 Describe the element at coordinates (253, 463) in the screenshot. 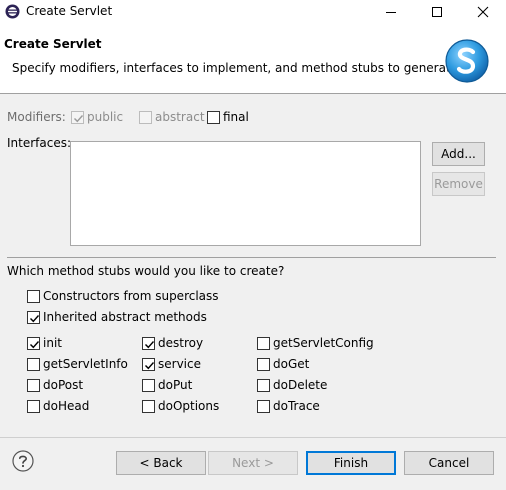

I see `next-button: Next >` at that location.